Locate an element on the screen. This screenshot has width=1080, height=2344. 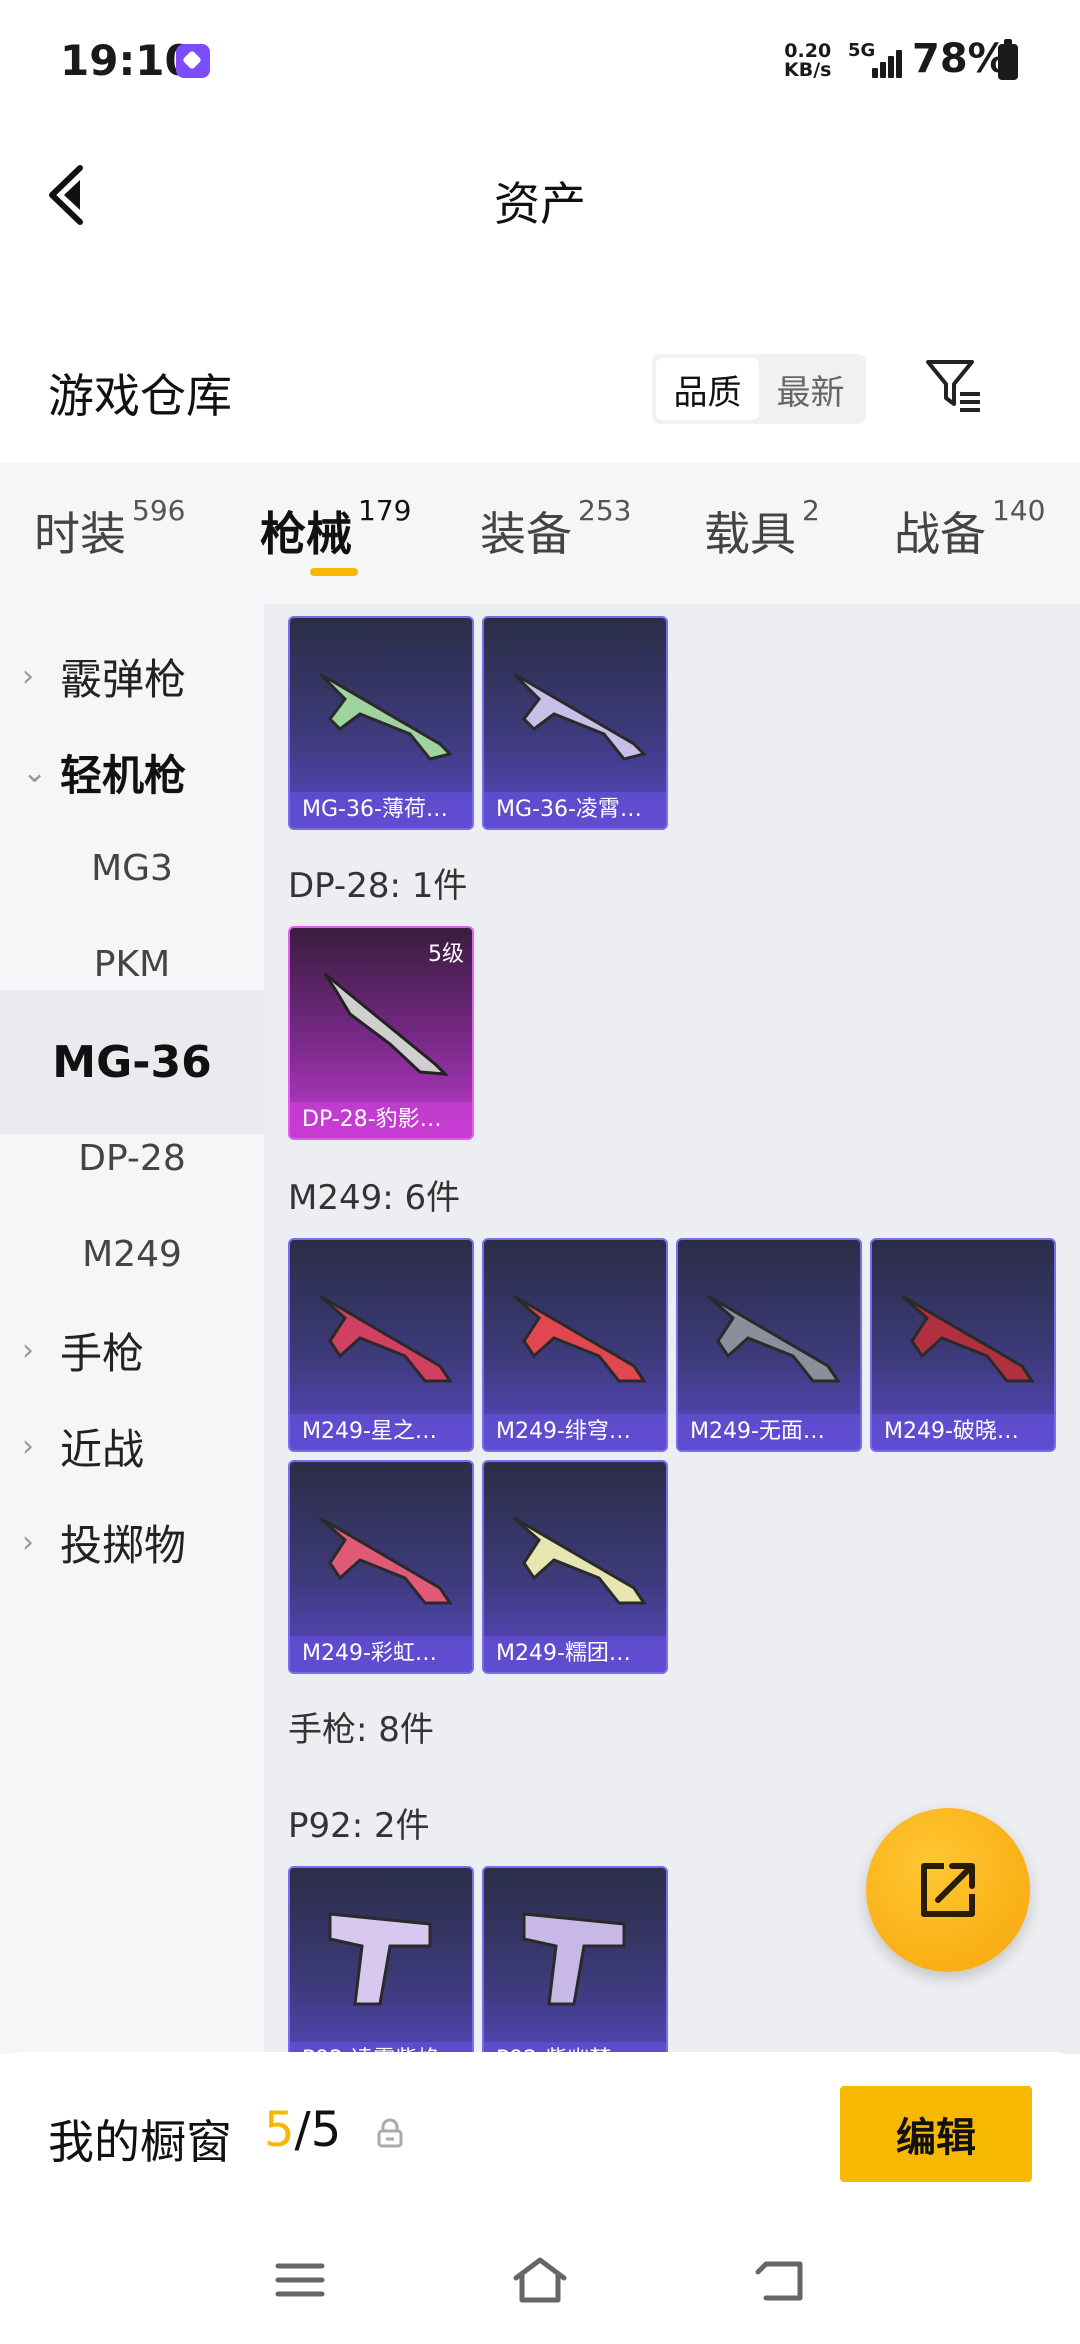
showcase-current: 5 is located at coordinates (279, 2130).